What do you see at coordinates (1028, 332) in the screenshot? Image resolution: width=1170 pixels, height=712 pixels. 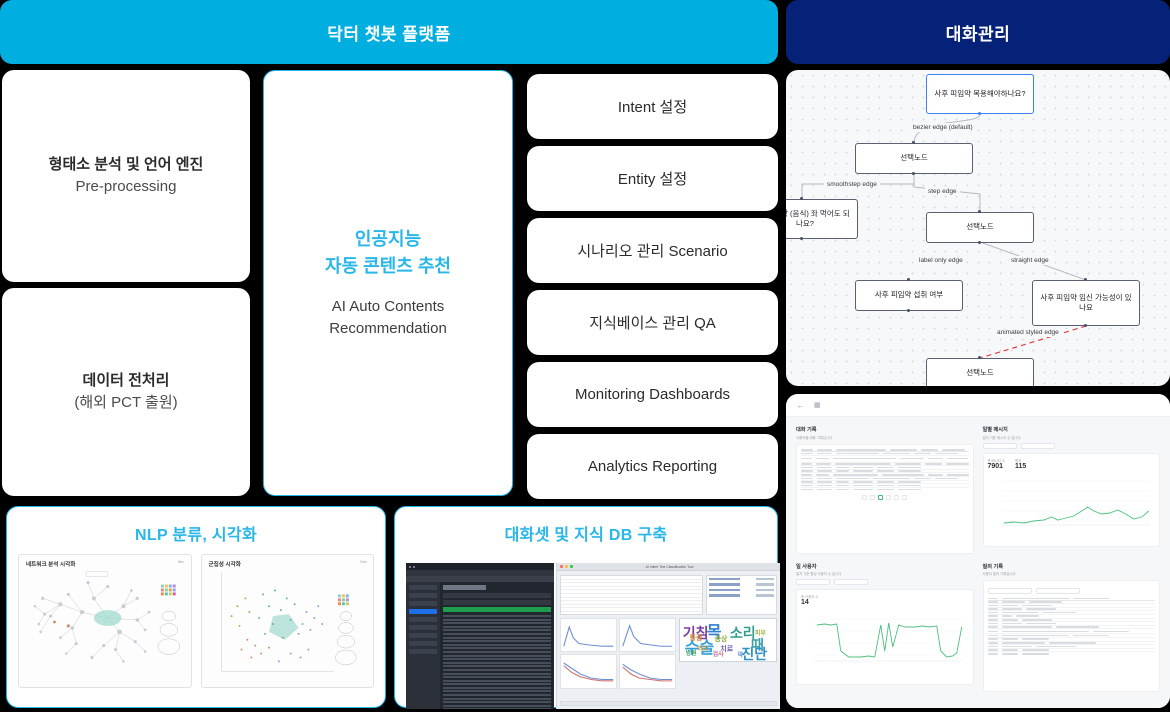 I see `edge-label-animated: animated styled edge` at bounding box center [1028, 332].